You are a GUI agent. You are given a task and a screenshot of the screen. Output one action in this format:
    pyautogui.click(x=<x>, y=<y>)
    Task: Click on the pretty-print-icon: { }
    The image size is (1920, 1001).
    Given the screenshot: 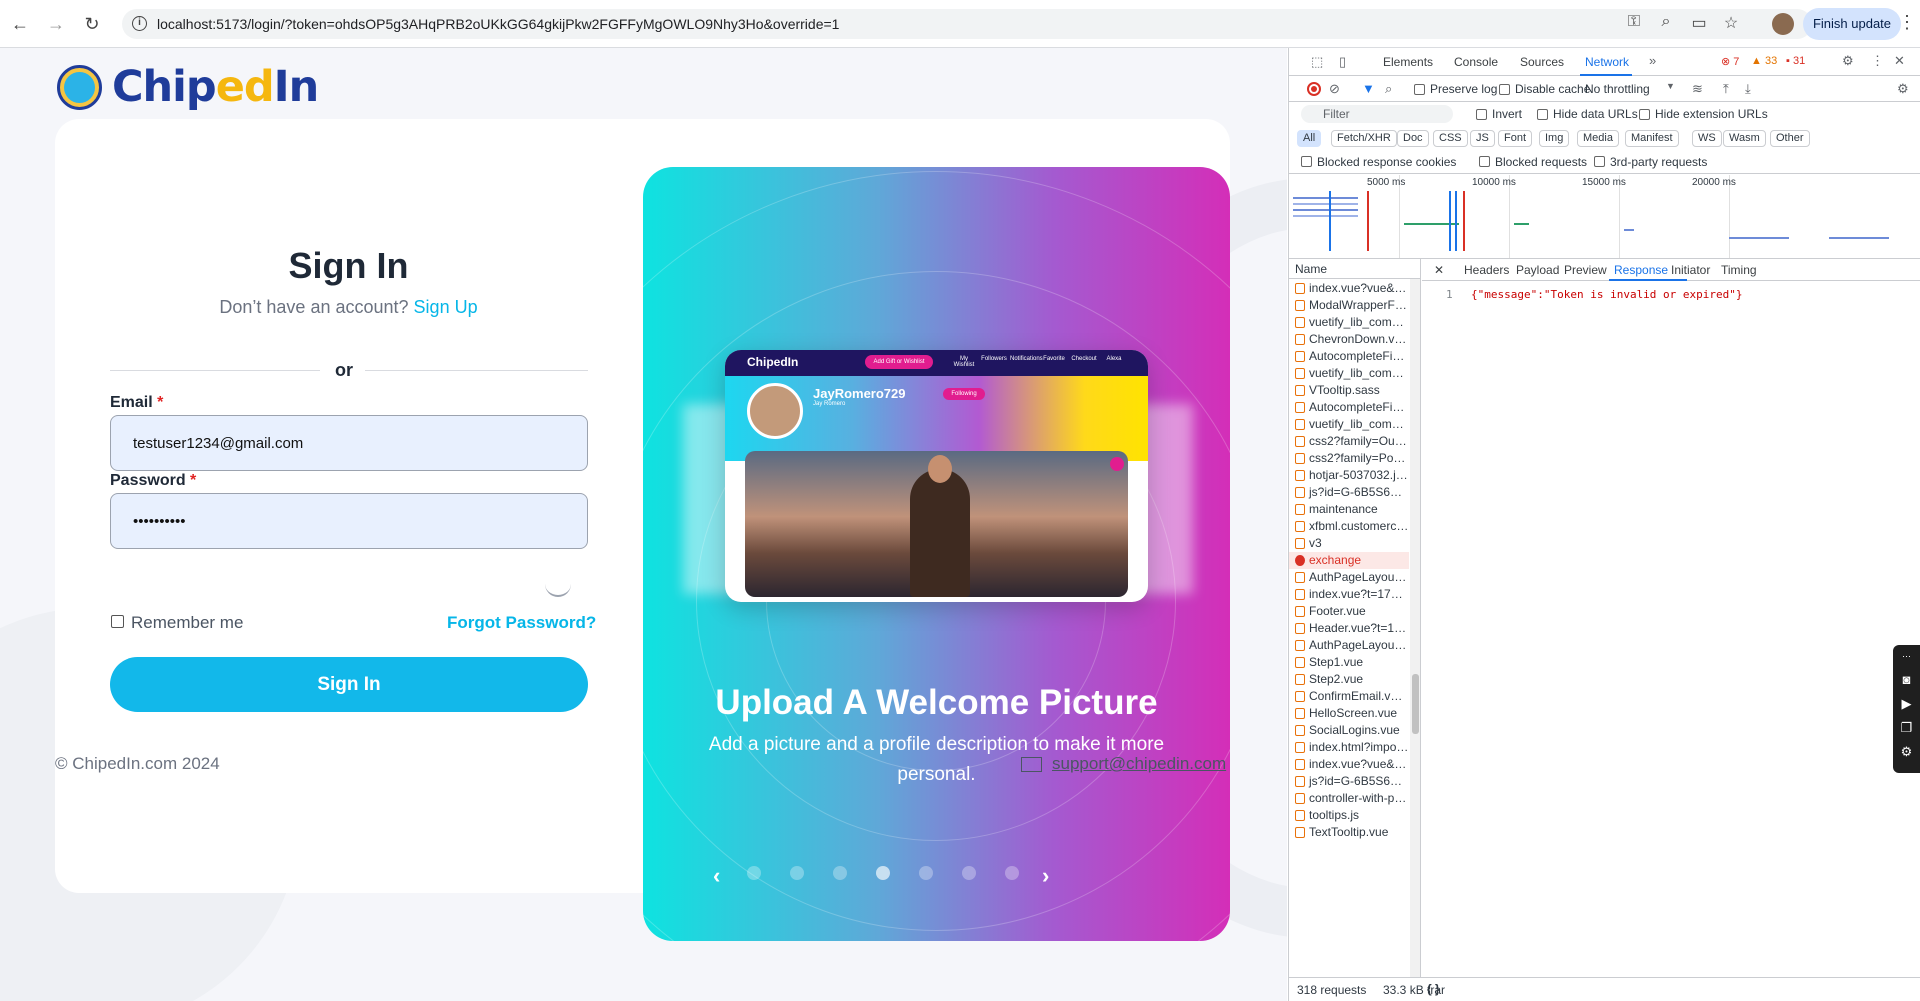 What is the action you would take?
    pyautogui.click(x=1433, y=989)
    